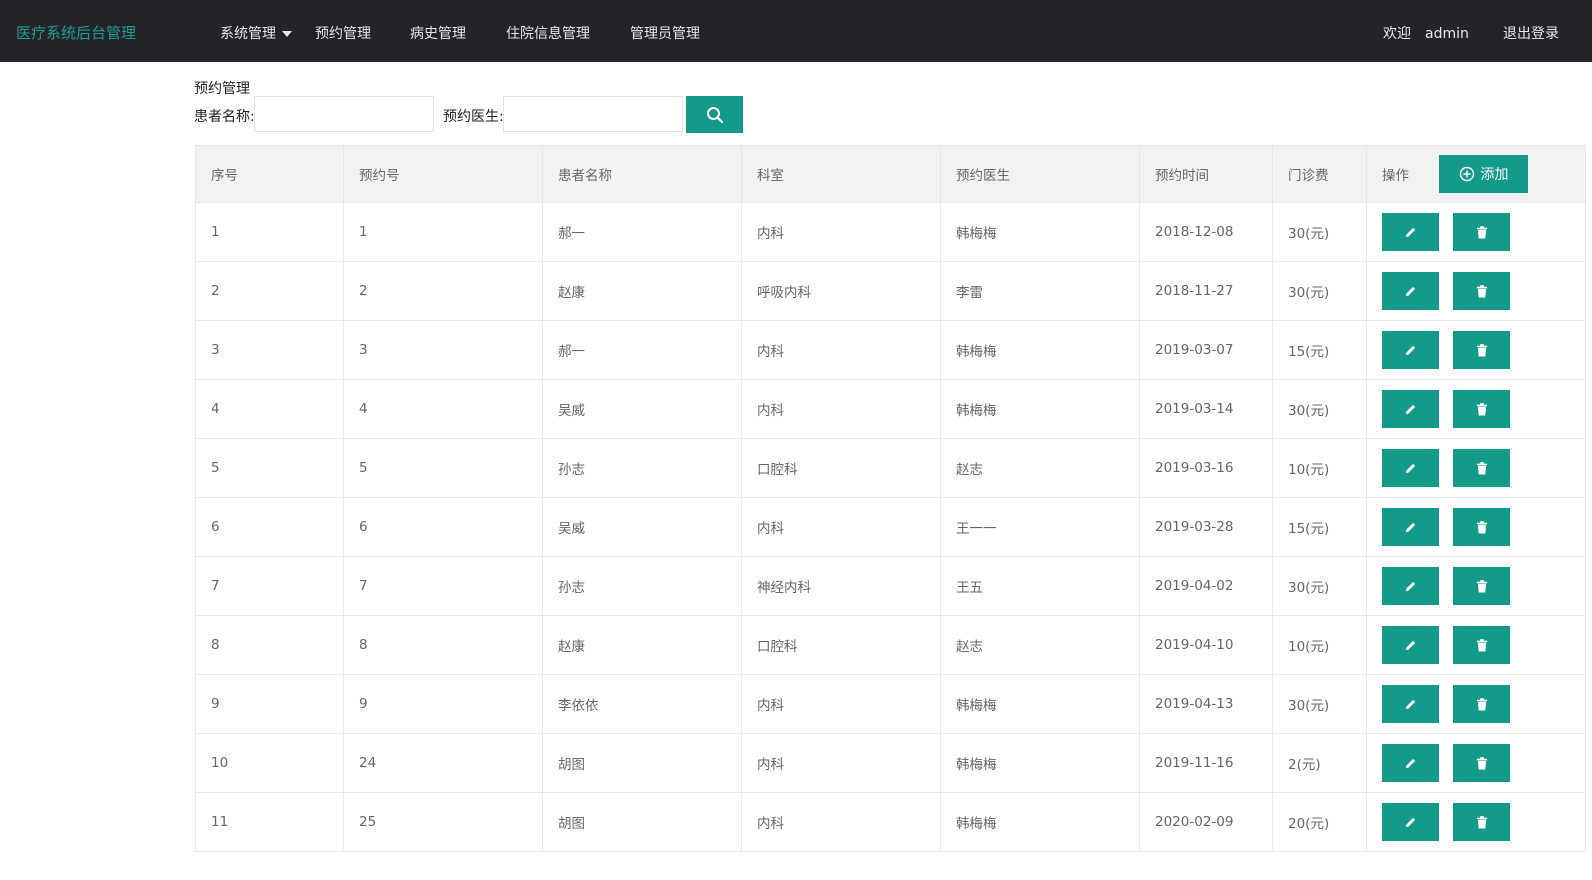 Image resolution: width=1592 pixels, height=880 pixels. I want to click on column-header-patient: 患者名称, so click(642, 174).